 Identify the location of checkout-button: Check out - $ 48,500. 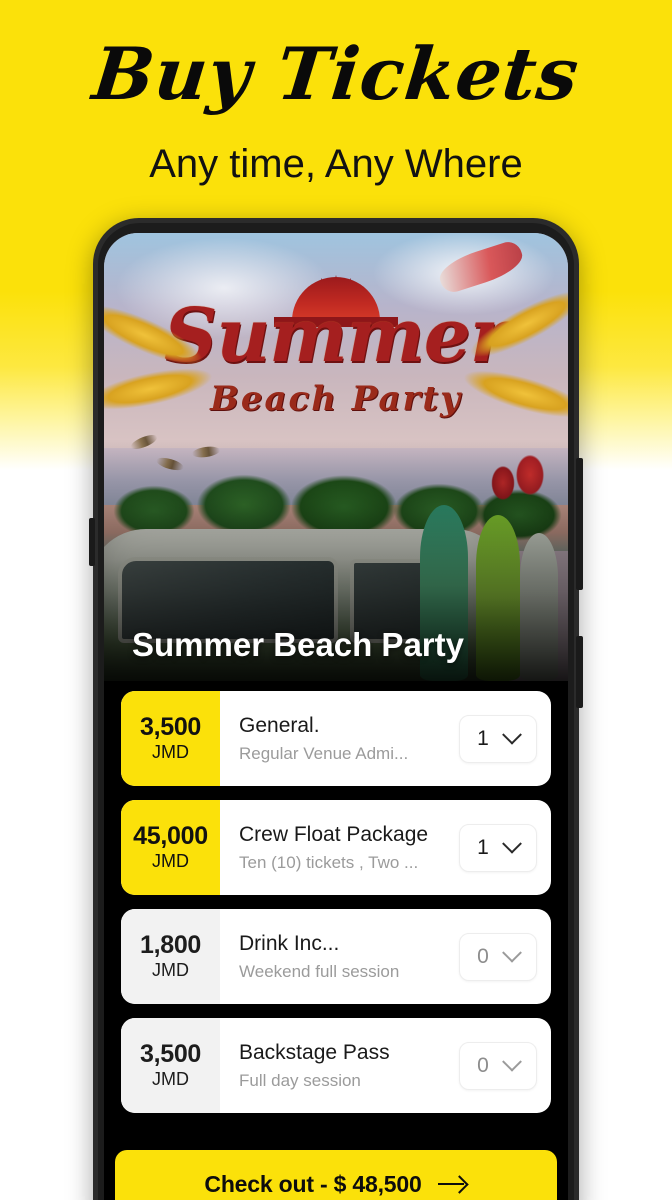
(336, 1175).